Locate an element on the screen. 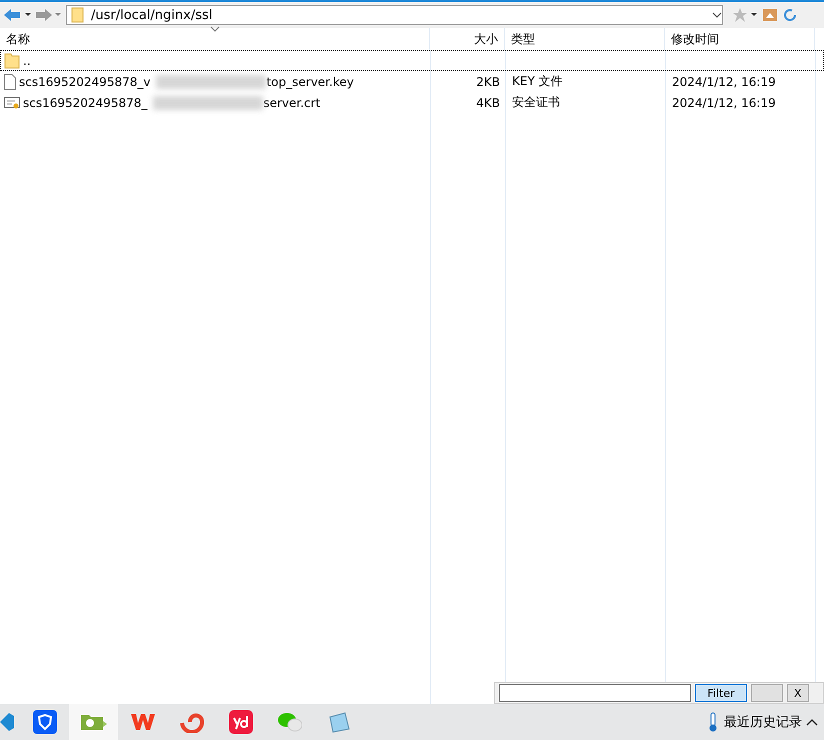  filter-field is located at coordinates (595, 693).